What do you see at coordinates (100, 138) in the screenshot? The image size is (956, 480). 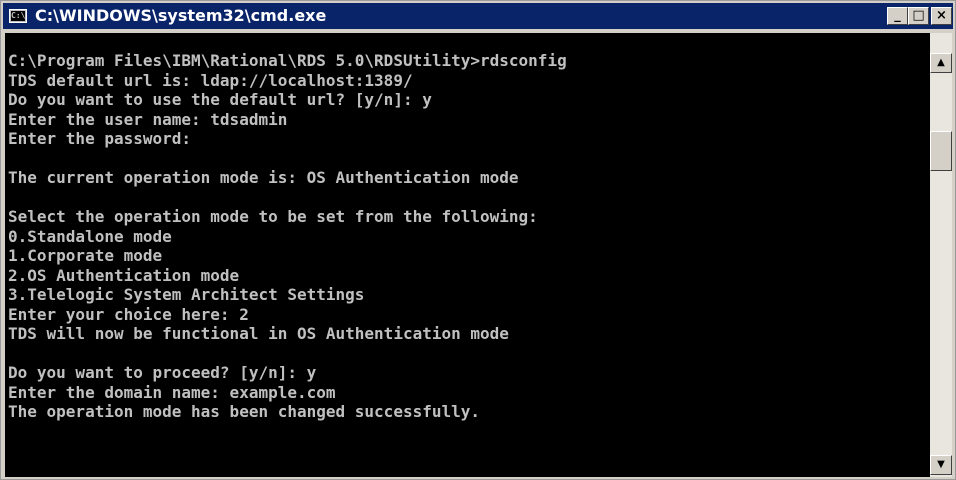 I see `console-line: Enter the password:` at bounding box center [100, 138].